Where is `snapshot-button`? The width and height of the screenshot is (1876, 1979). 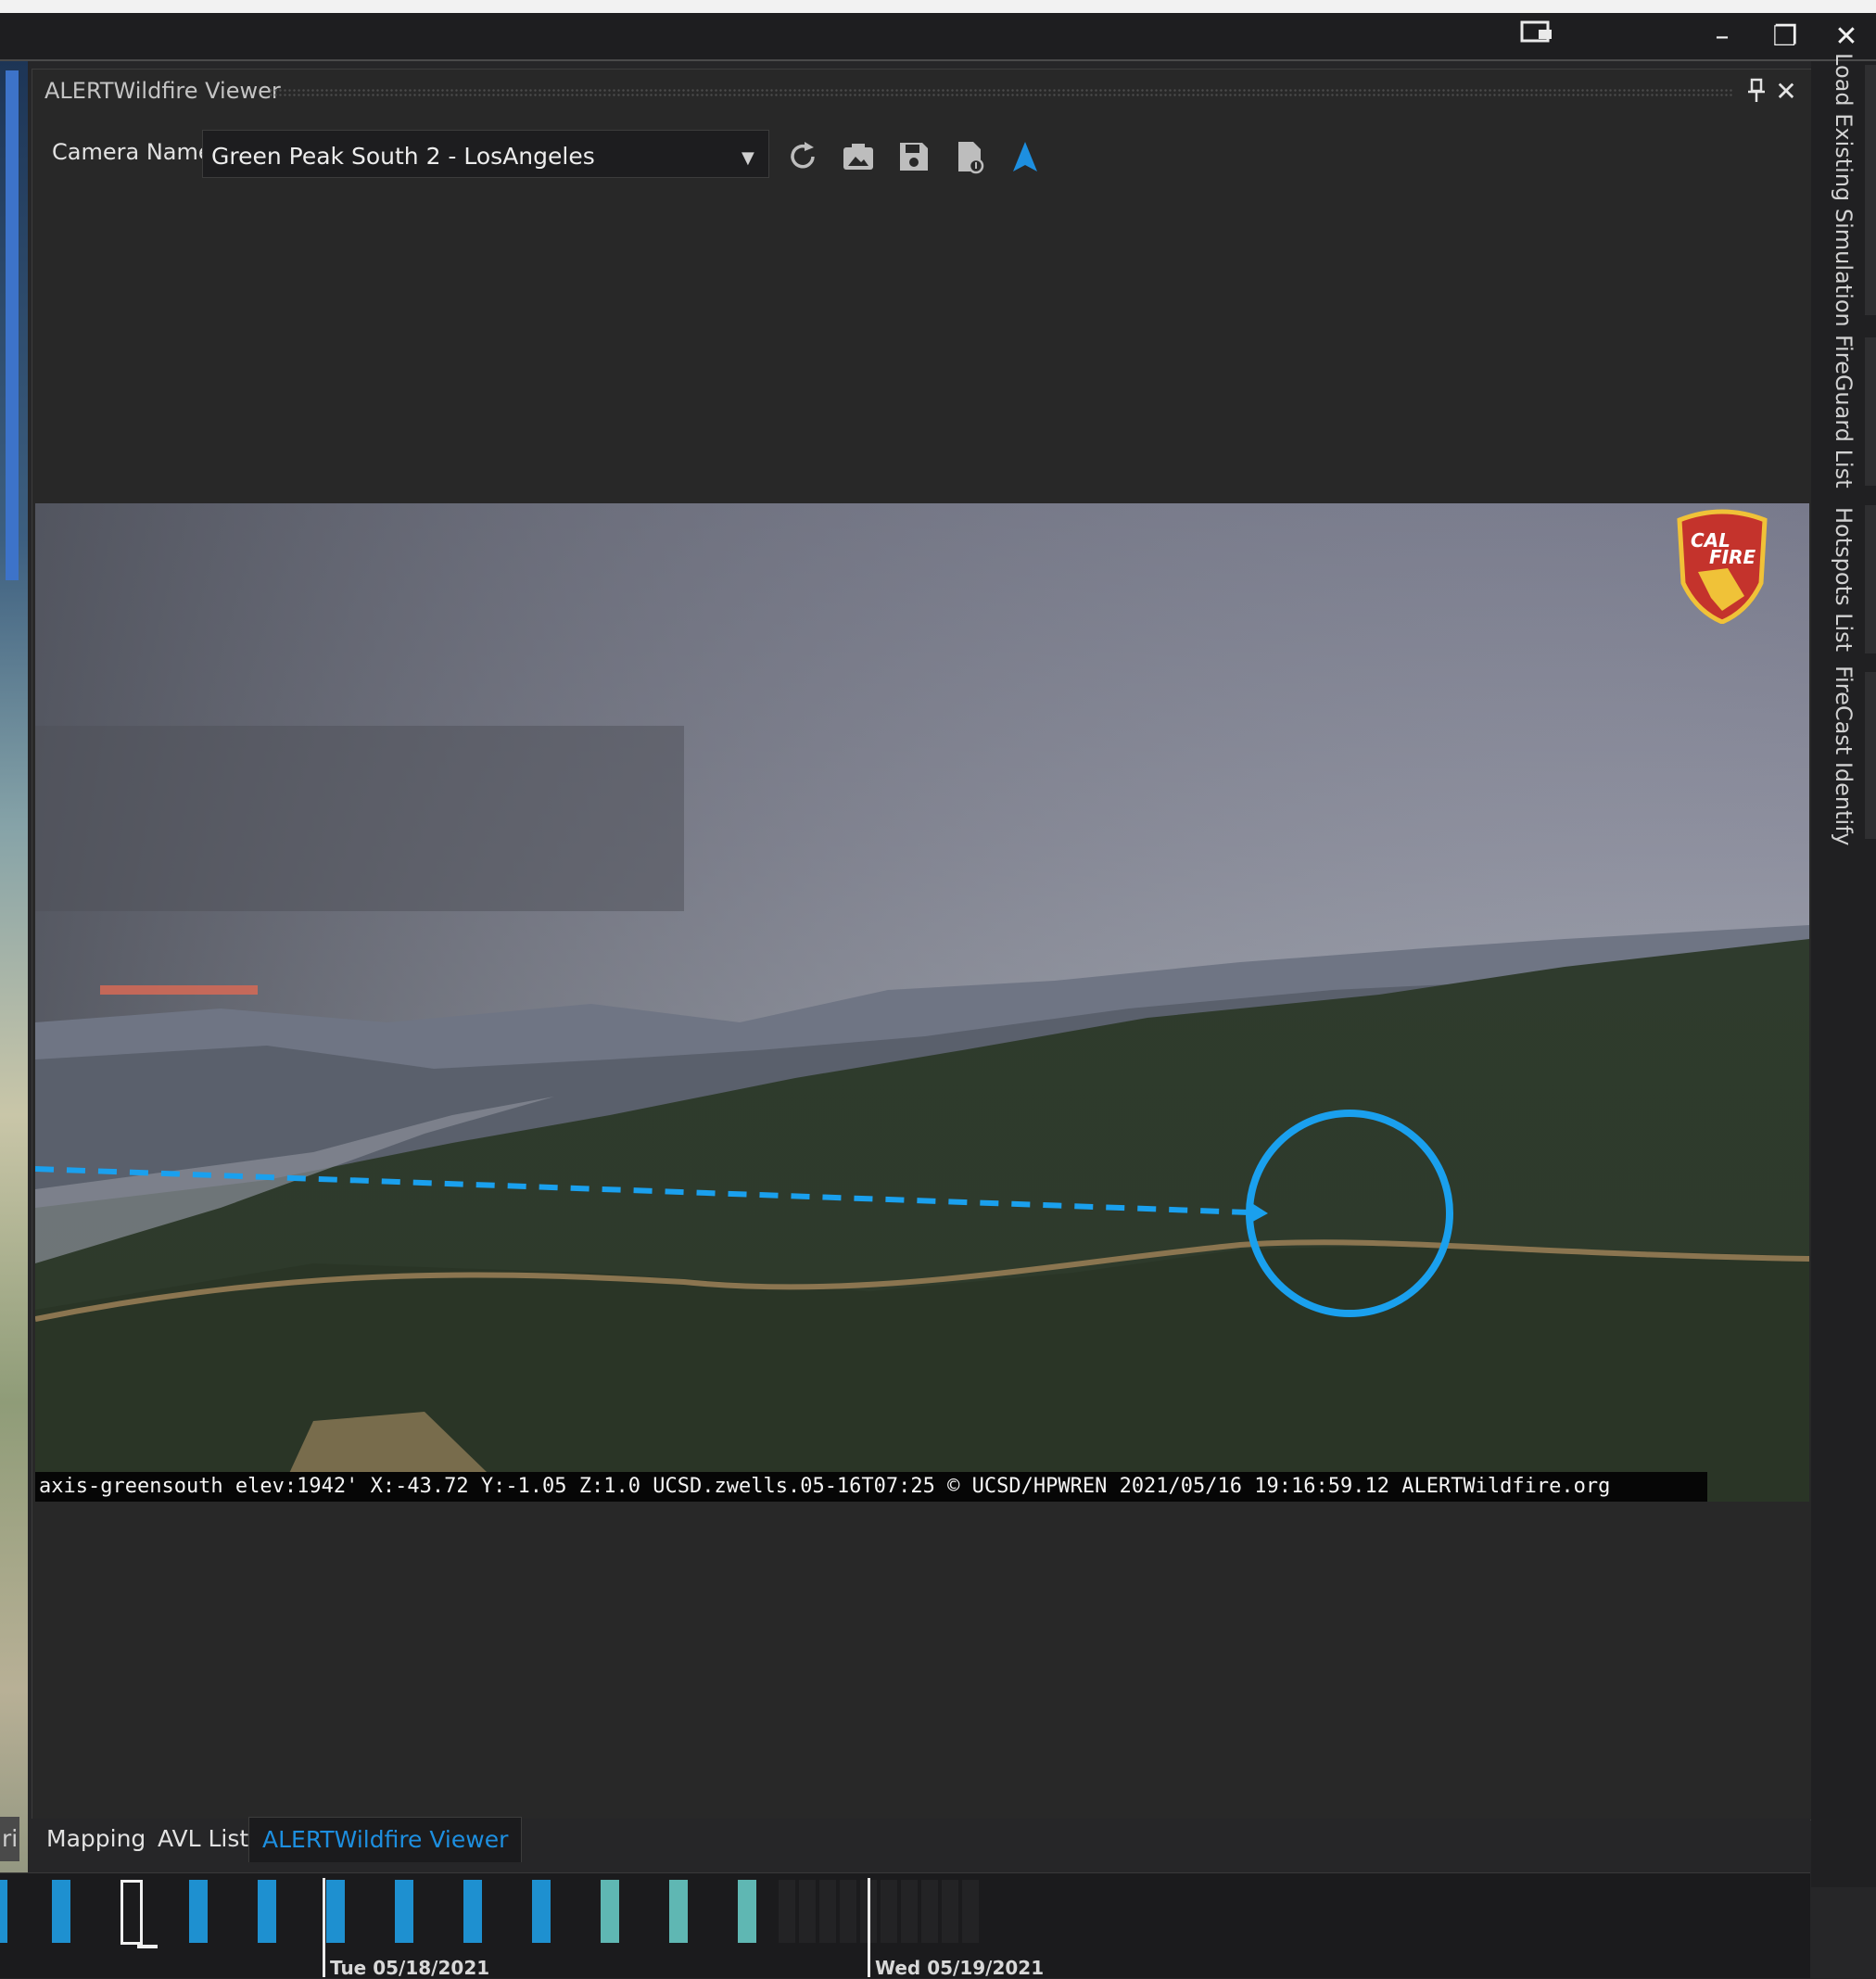 snapshot-button is located at coordinates (858, 157).